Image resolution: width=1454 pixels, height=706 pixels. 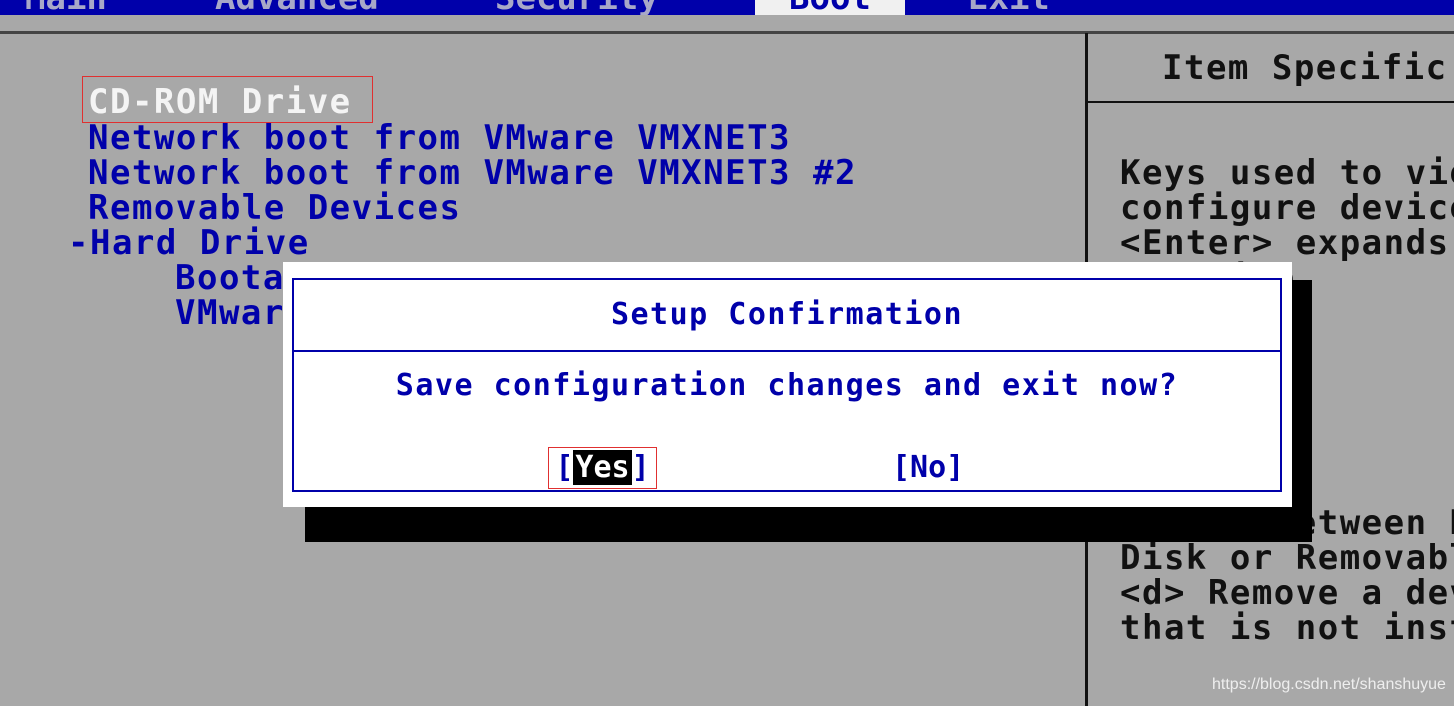 What do you see at coordinates (1271, 102) in the screenshot?
I see `help-header-divider` at bounding box center [1271, 102].